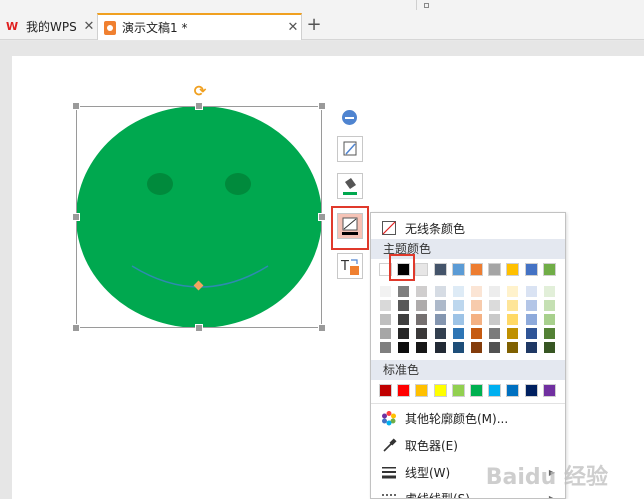 The width and height of the screenshot is (644, 499). I want to click on eyedropper-item: 取色器(E), so click(468, 445).